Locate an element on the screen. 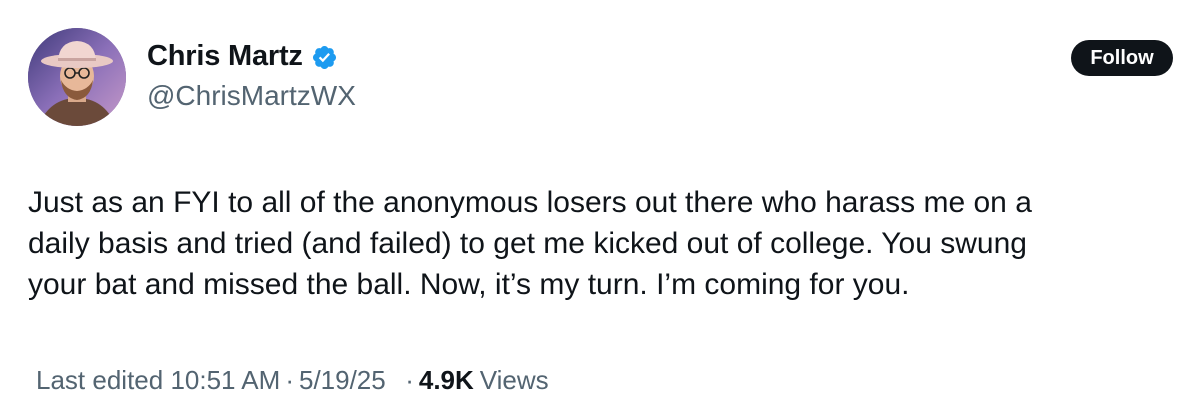 The height and width of the screenshot is (409, 1200). avatar is located at coordinates (77, 77).